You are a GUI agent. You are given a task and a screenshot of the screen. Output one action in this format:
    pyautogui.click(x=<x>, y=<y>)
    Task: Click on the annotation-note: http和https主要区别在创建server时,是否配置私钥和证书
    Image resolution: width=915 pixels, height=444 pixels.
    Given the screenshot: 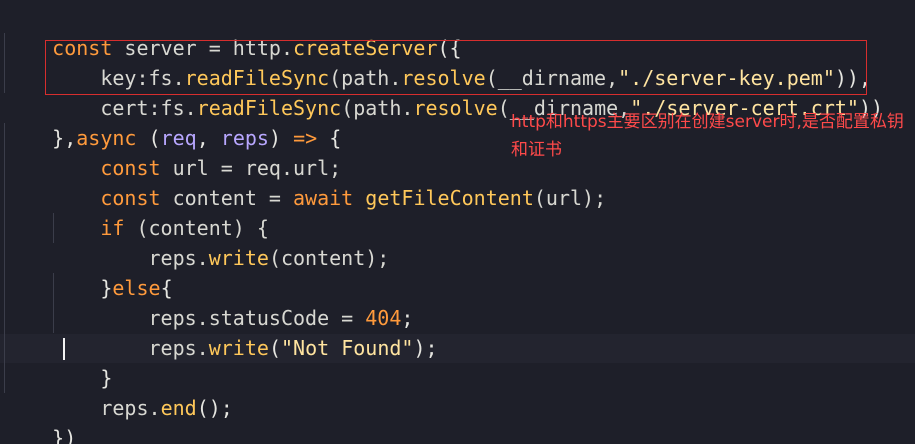 What is the action you would take?
    pyautogui.click(x=707, y=136)
    